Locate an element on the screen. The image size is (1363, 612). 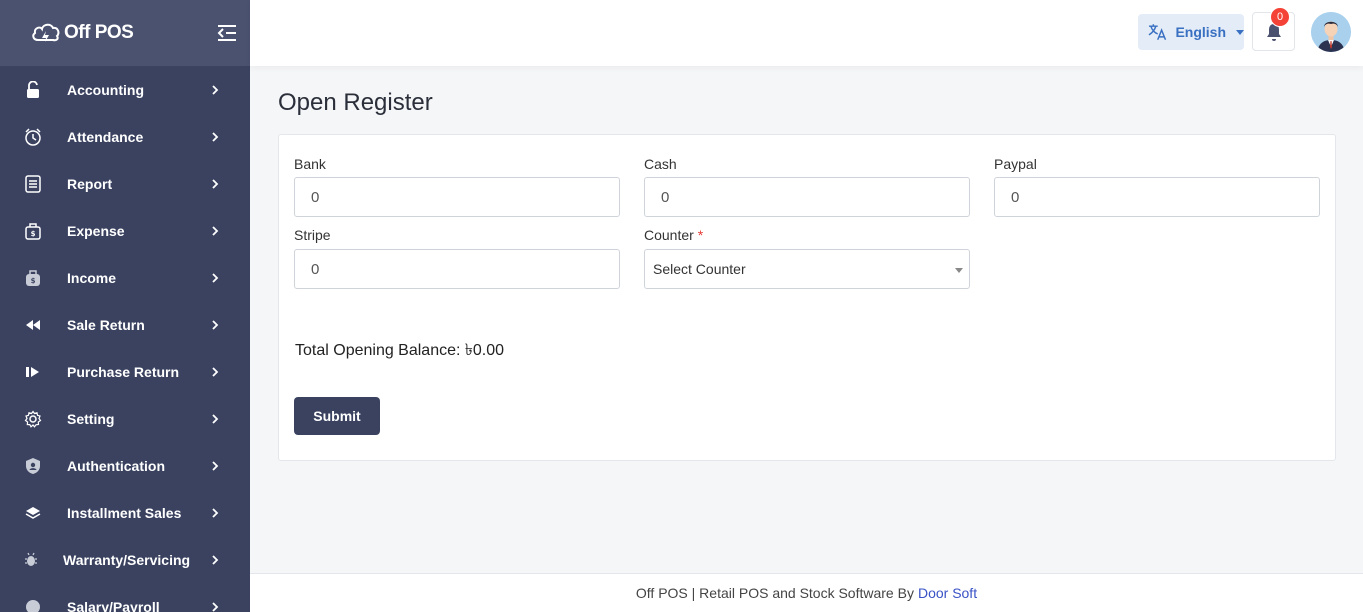
collapse-menu-icon is located at coordinates (227, 33).